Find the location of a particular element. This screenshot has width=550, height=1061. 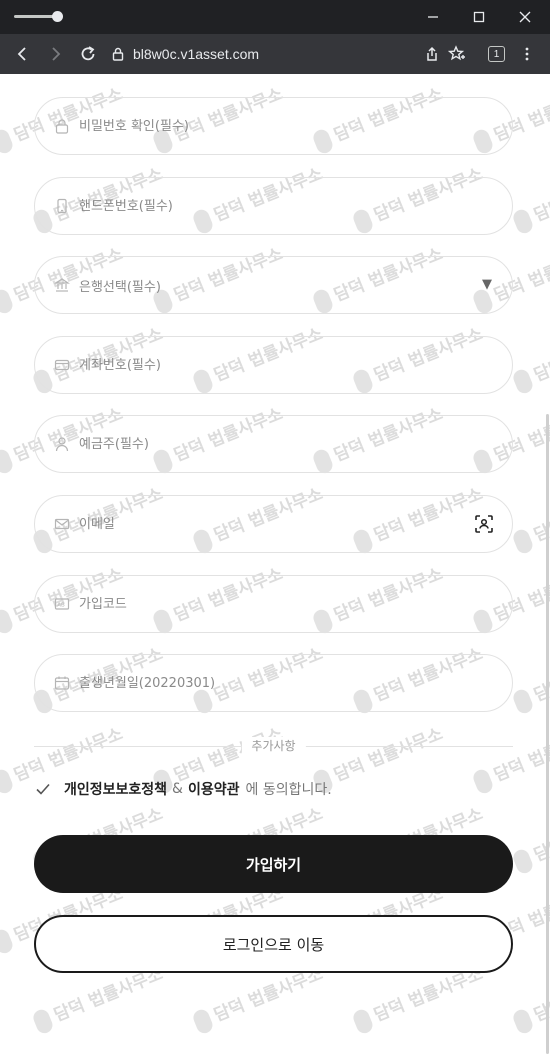

account-number-field is located at coordinates (273, 365).